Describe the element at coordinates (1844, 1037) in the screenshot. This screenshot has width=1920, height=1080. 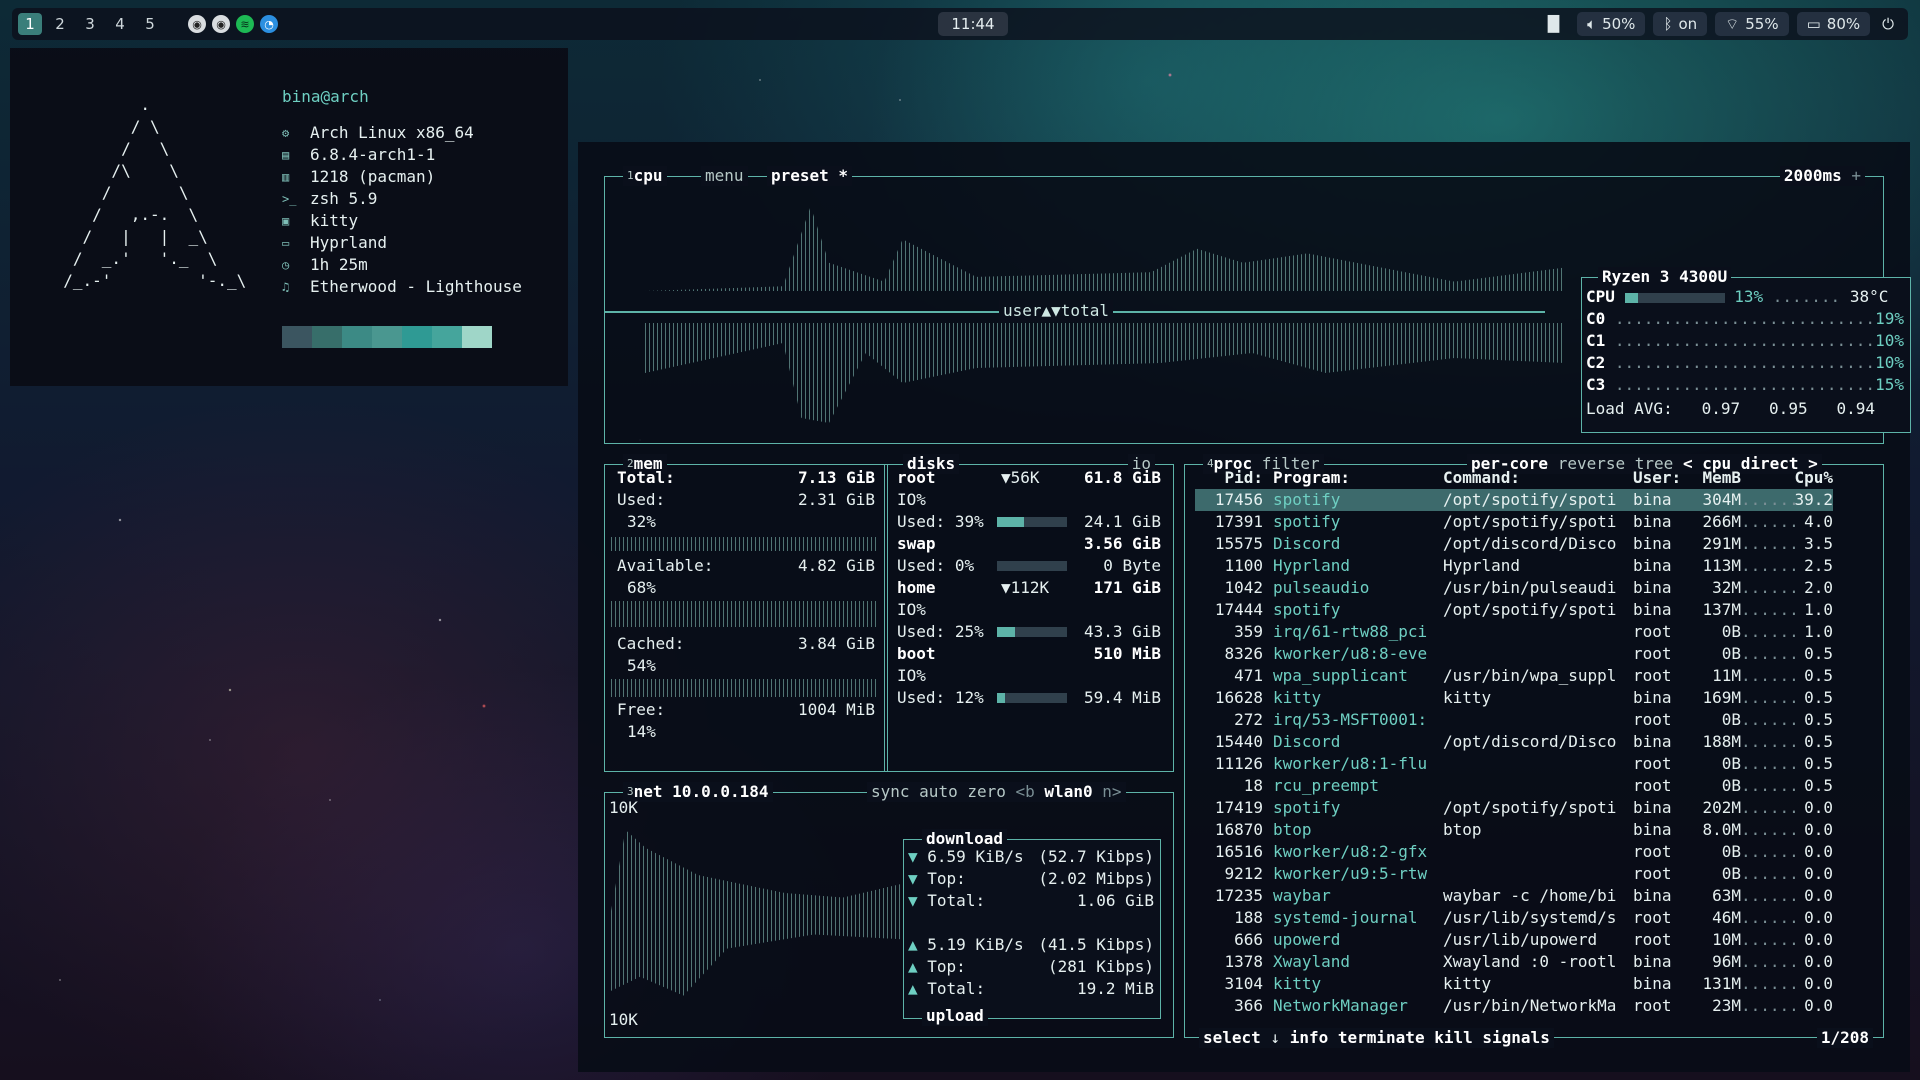
I see `process-count: 1/208` at that location.